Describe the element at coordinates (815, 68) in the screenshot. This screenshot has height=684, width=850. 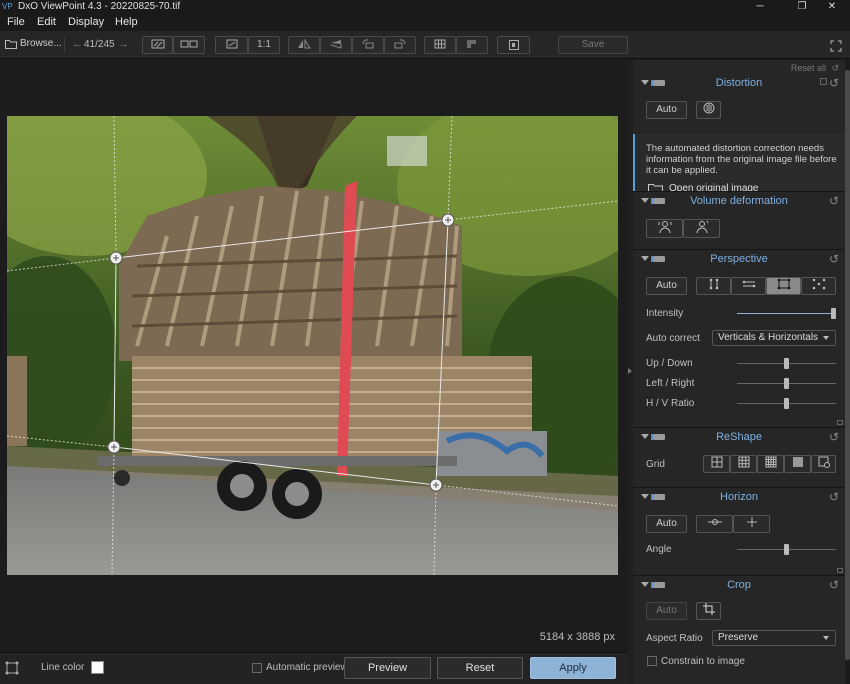
I see `reset-all-link: Reset all ↺` at that location.